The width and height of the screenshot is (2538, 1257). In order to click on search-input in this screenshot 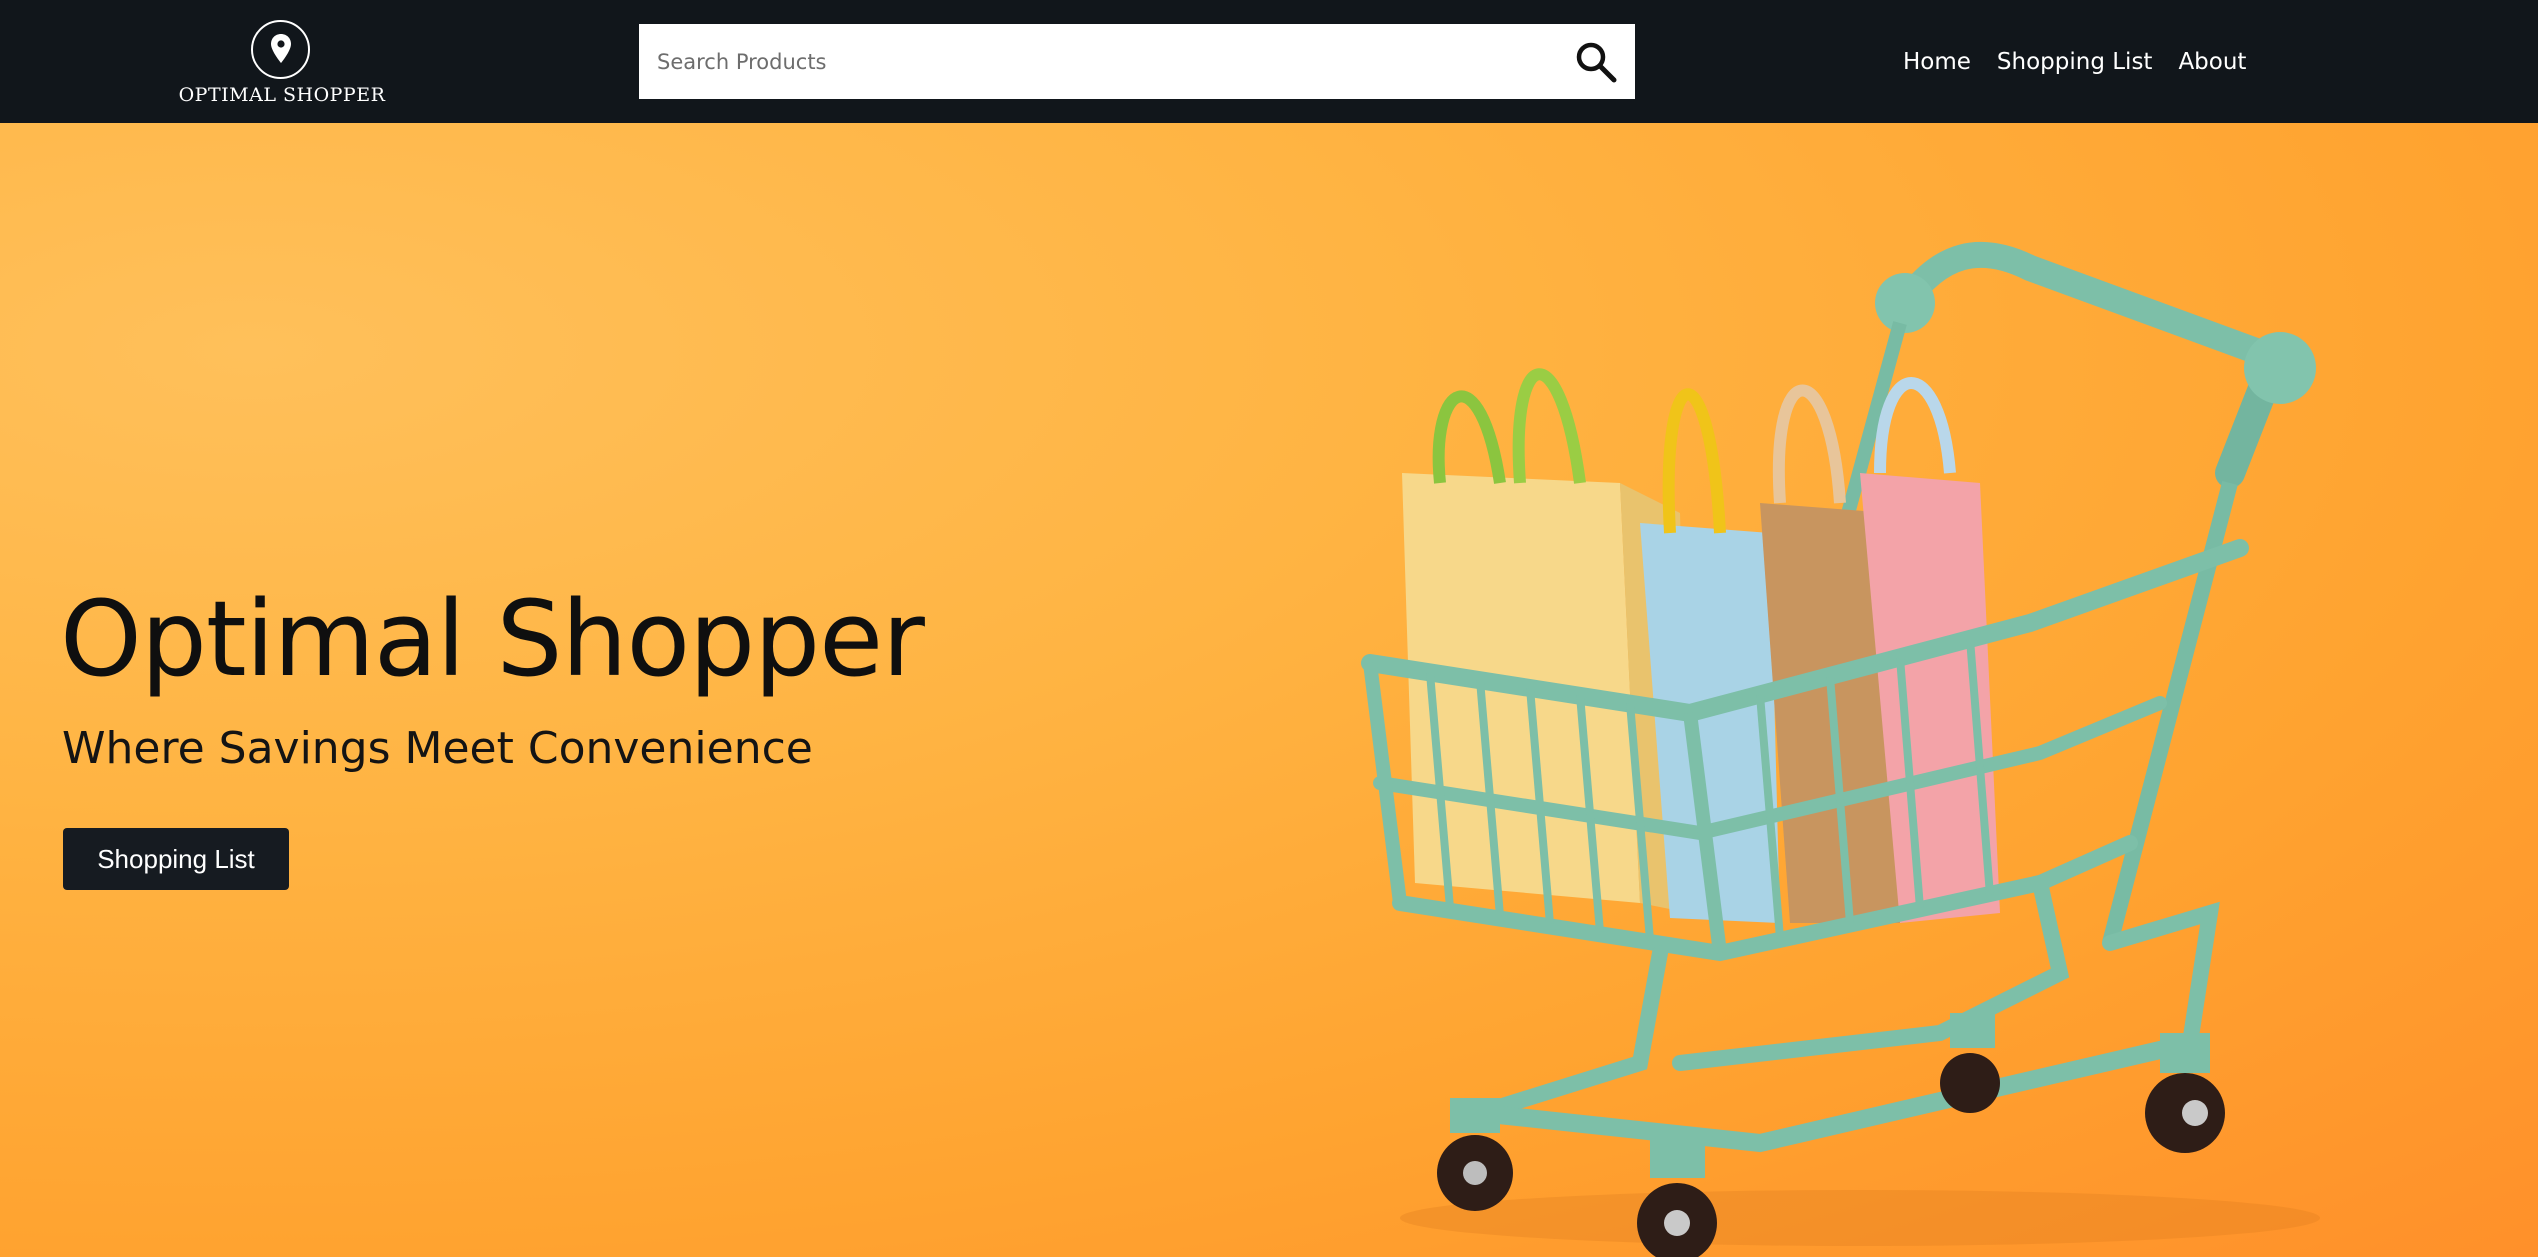, I will do `click(1099, 61)`.